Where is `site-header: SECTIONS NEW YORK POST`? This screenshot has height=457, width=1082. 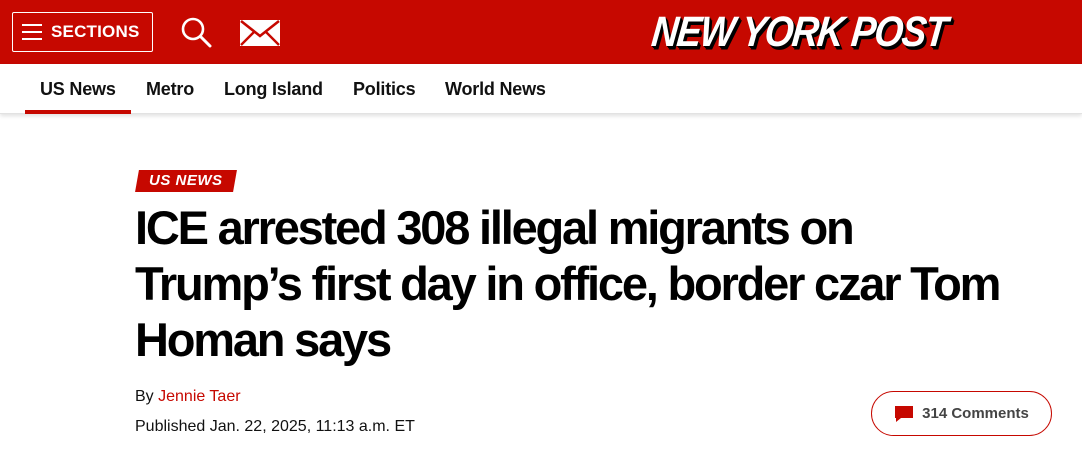
site-header: SECTIONS NEW YORK POST is located at coordinates (541, 32).